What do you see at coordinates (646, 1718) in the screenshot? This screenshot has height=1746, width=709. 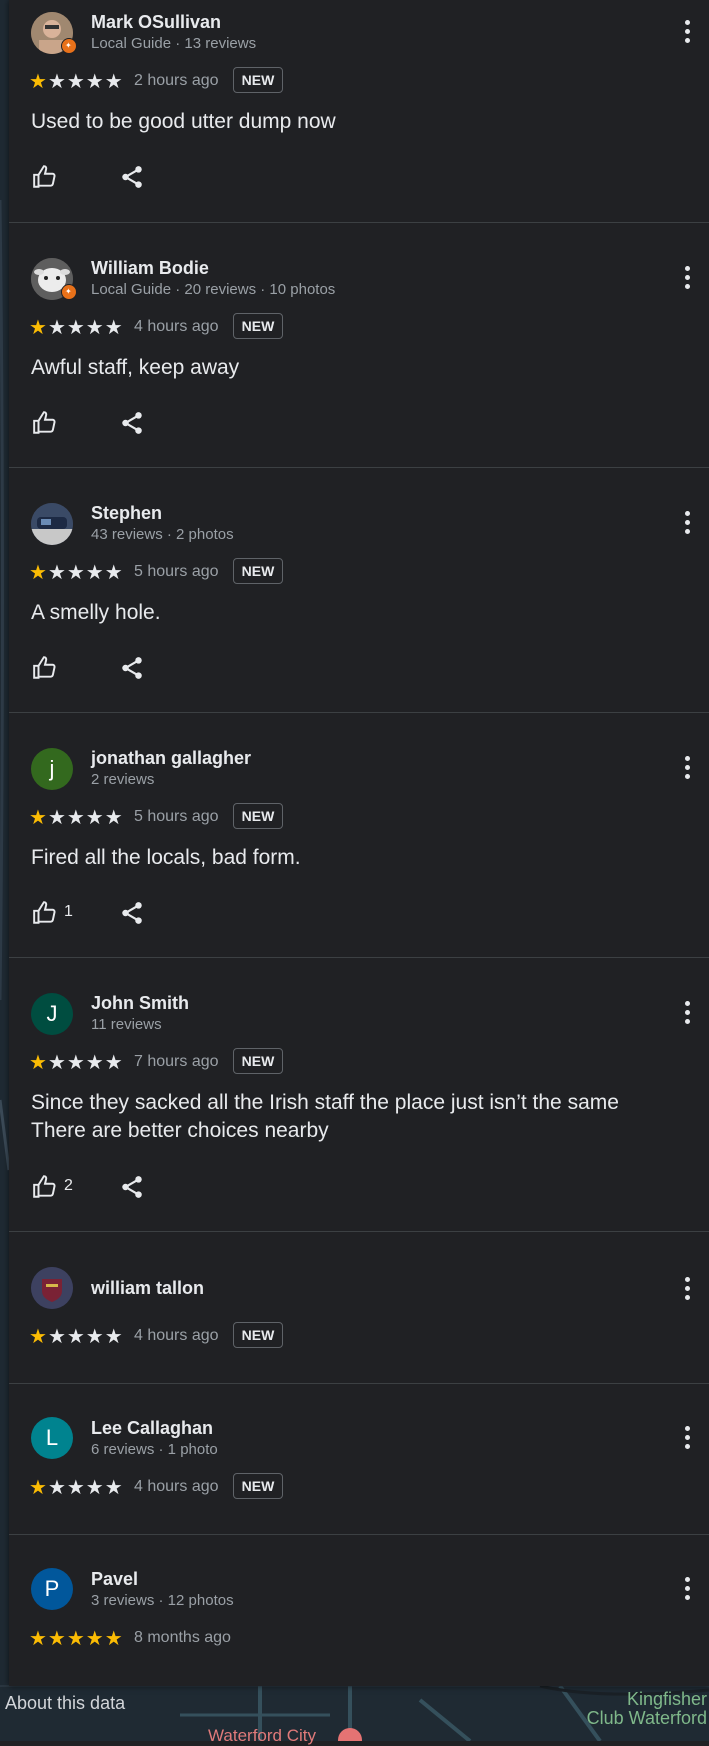 I see `map-place-label-line-2: Club Waterford` at bounding box center [646, 1718].